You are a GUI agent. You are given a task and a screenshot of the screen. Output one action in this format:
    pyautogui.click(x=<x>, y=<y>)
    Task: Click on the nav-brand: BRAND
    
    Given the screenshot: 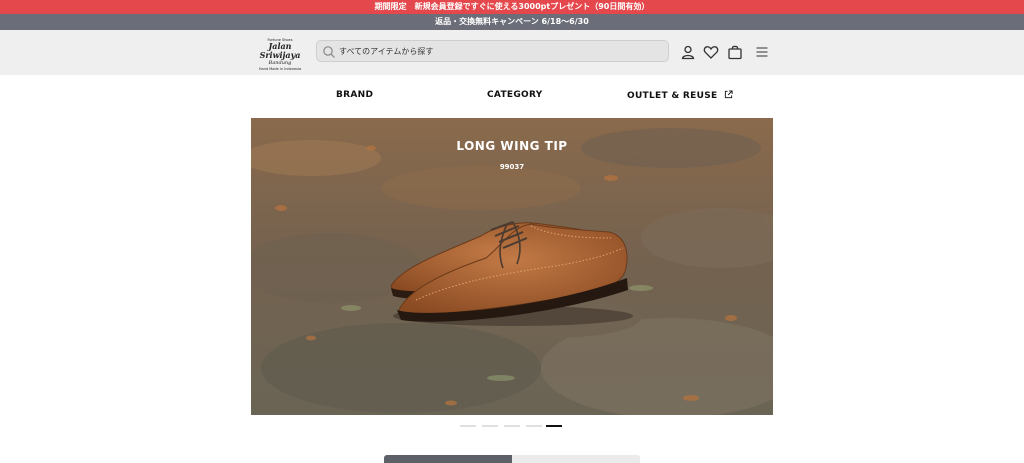 What is the action you would take?
    pyautogui.click(x=354, y=95)
    